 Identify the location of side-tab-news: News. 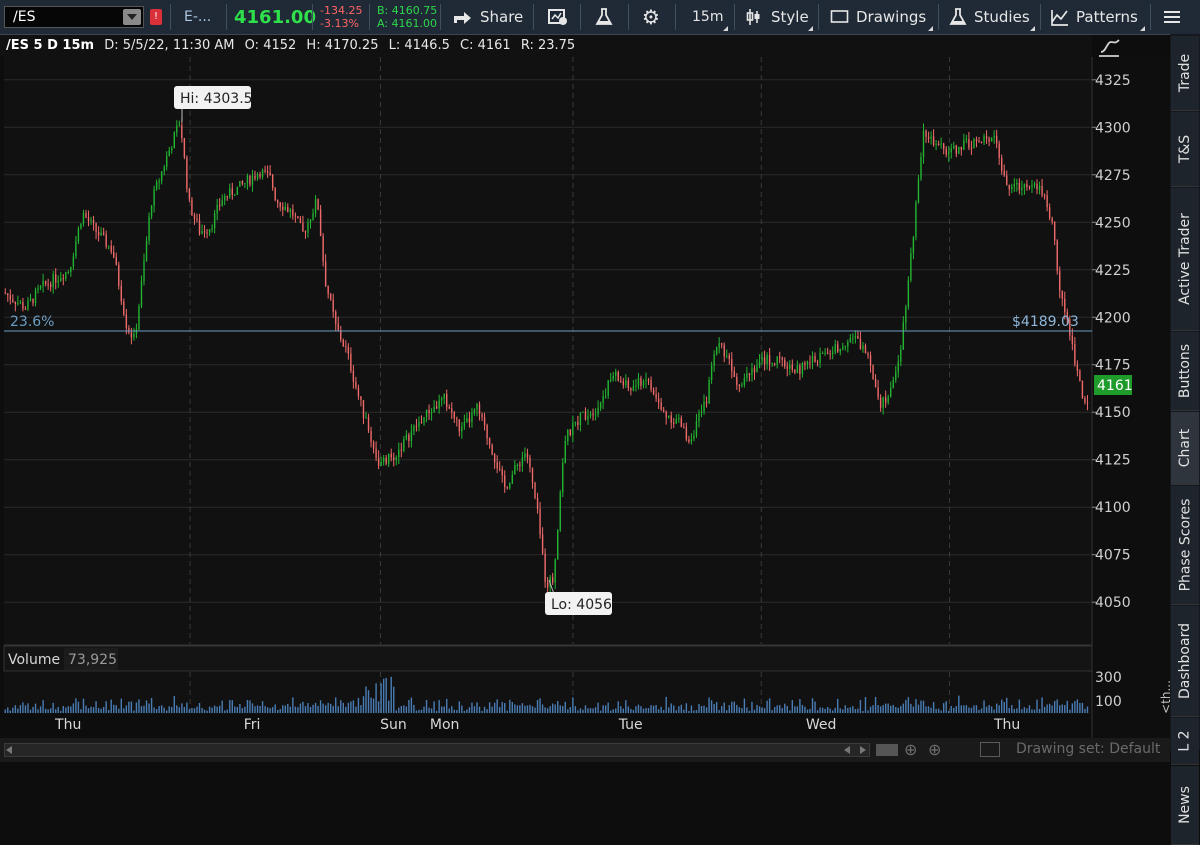
(1185, 805).